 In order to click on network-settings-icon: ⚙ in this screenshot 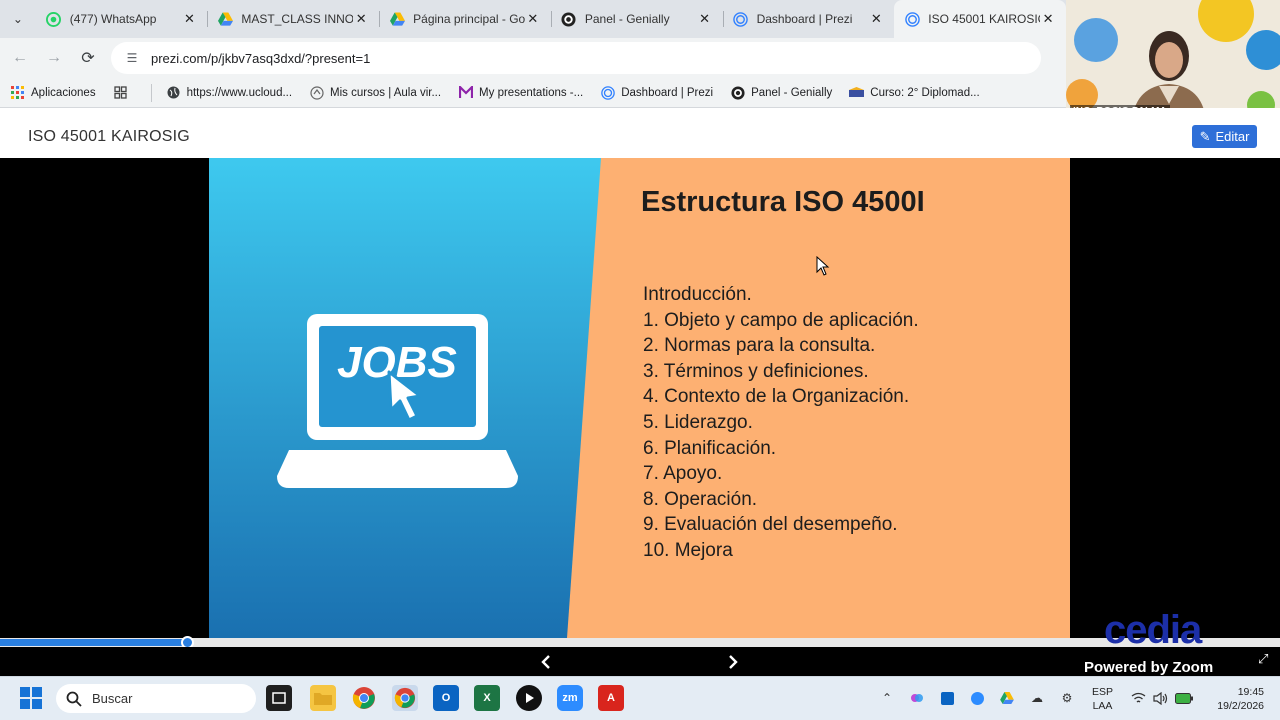, I will do `click(1067, 698)`.